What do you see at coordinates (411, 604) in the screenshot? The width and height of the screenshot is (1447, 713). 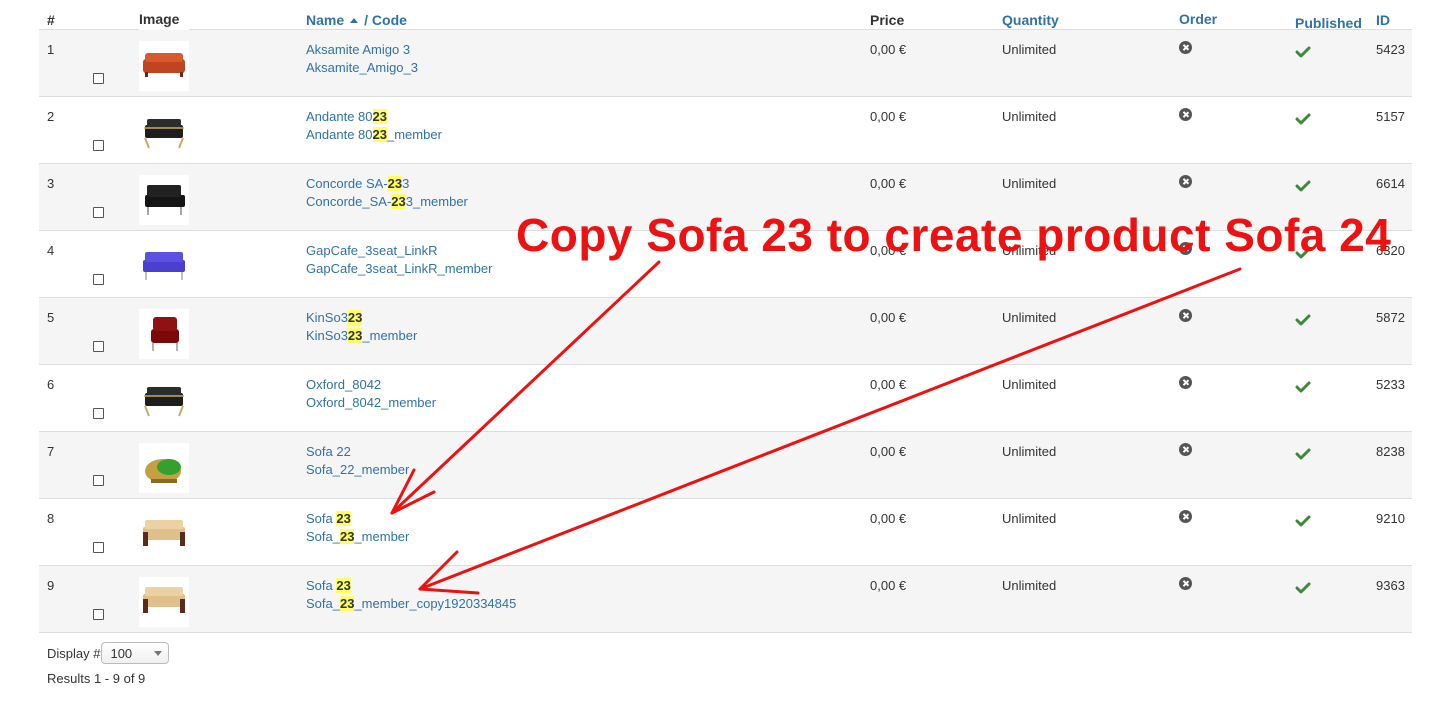 I see `product-code-link: Sofa_23_member_copy1920334845` at bounding box center [411, 604].